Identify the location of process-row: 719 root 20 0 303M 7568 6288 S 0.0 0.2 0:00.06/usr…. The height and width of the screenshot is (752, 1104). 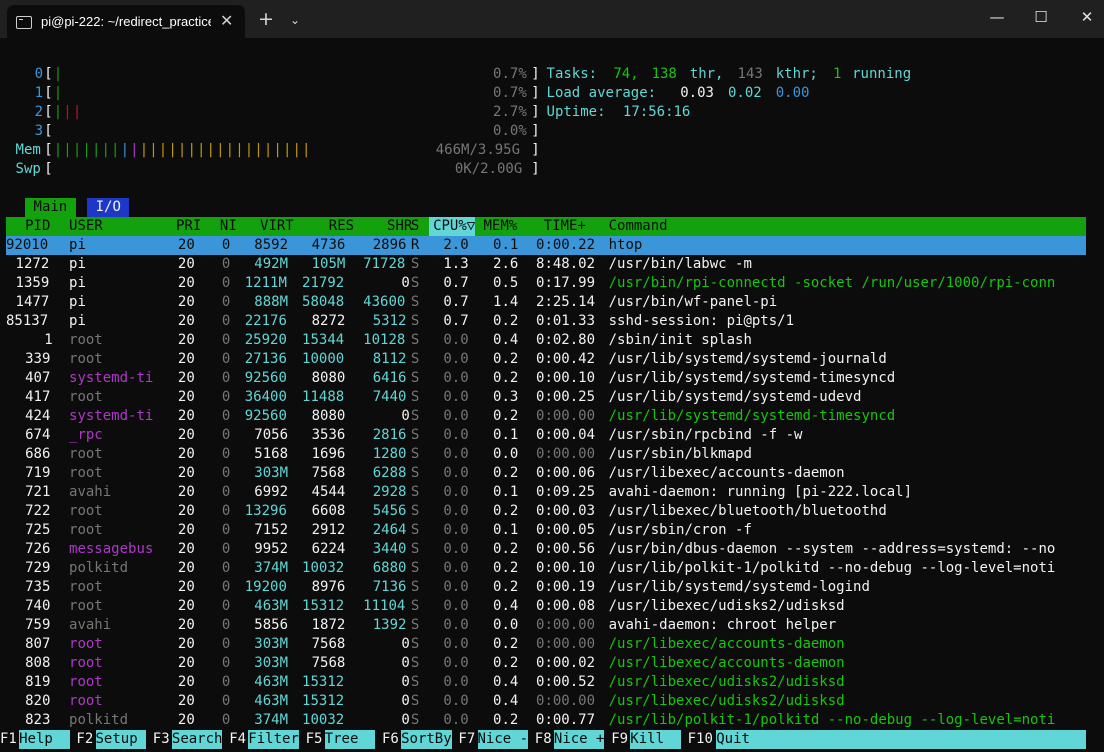
(552, 473).